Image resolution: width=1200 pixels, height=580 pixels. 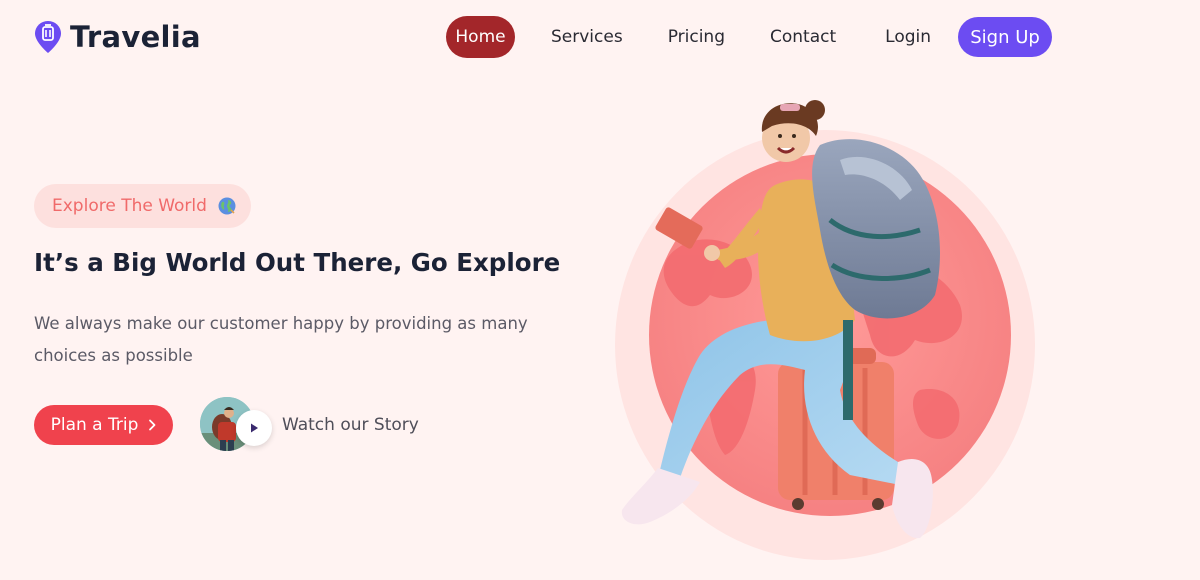 I want to click on play-icon, so click(x=254, y=428).